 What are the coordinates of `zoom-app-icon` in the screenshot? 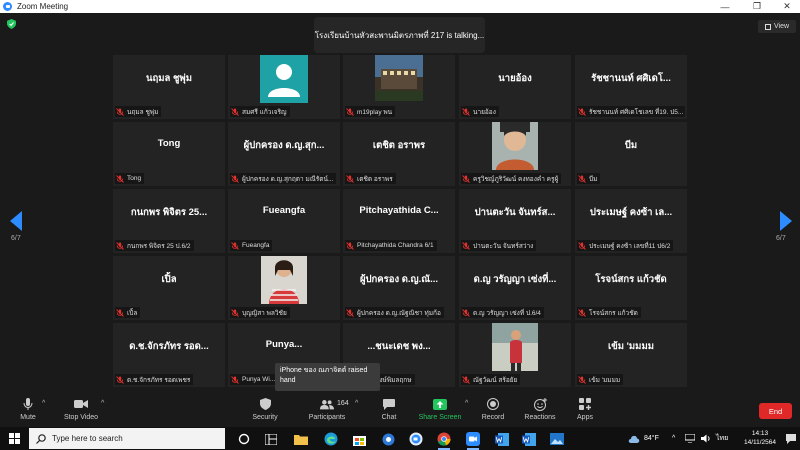 It's located at (416, 439).